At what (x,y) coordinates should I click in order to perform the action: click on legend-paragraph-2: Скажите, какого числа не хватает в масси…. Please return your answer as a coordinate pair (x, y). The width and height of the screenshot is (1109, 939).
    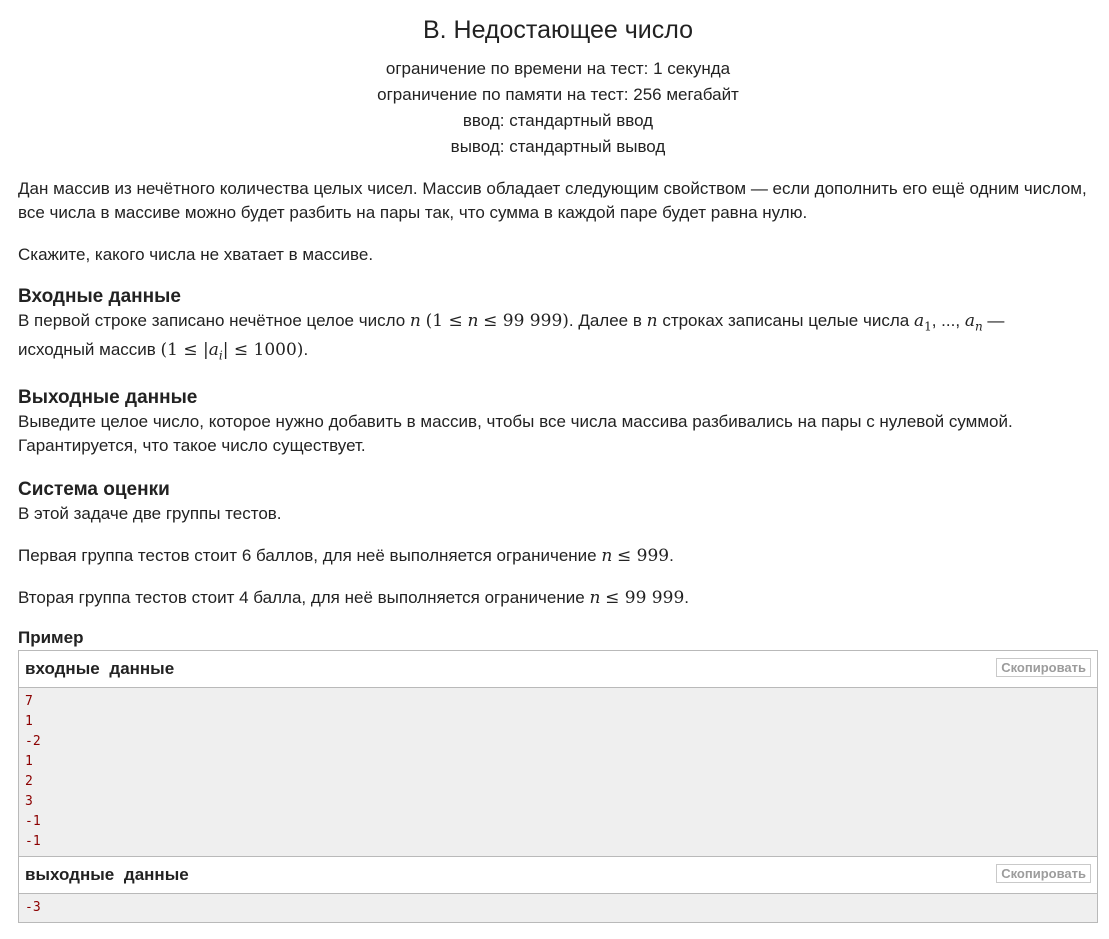
    Looking at the image, I should click on (196, 254).